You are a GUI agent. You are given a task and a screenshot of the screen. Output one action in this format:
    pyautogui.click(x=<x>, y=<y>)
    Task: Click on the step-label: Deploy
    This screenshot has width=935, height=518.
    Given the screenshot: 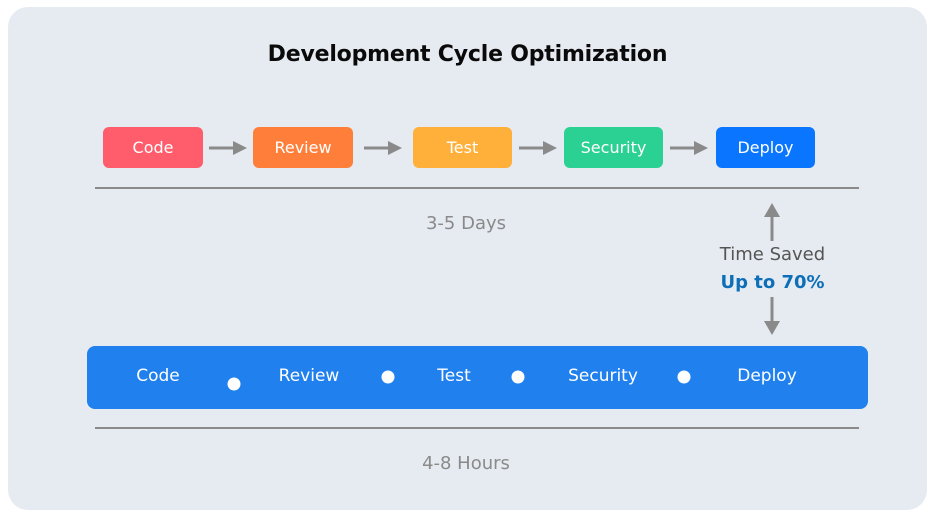 What is the action you would take?
    pyautogui.click(x=765, y=147)
    